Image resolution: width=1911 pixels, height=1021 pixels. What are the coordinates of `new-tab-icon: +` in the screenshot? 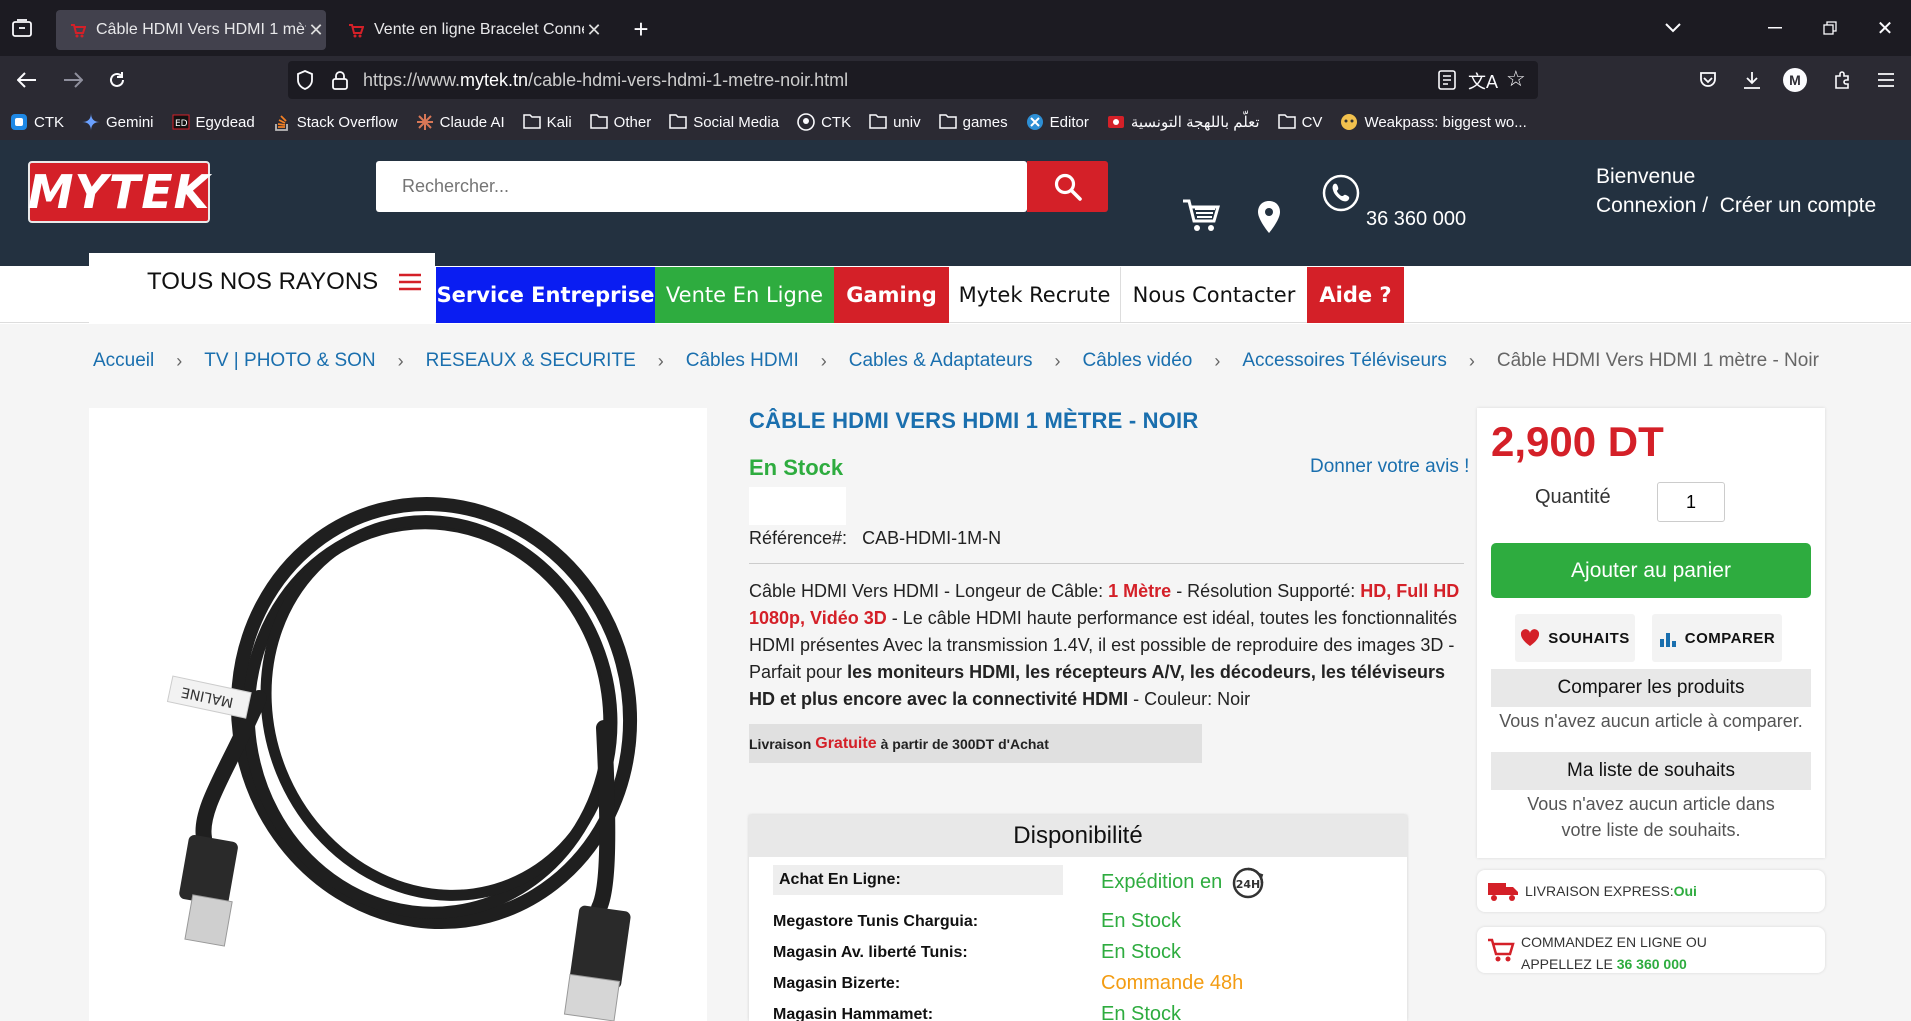 It's located at (641, 29).